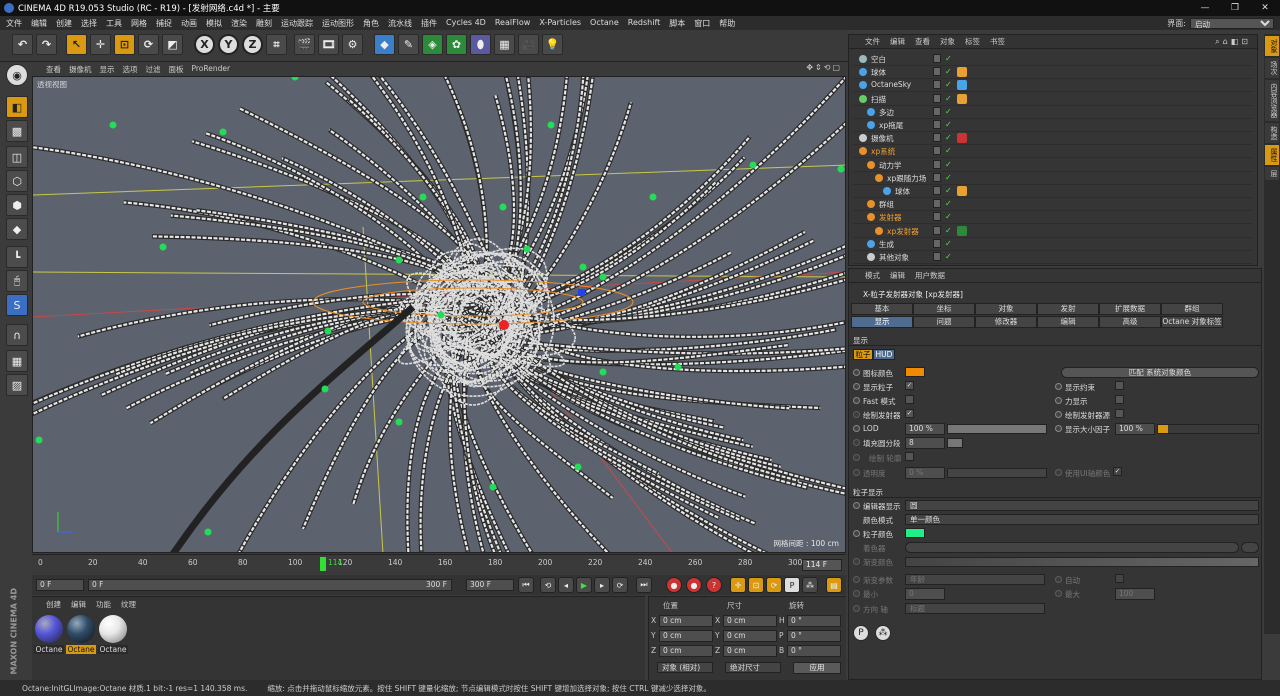  Describe the element at coordinates (861, 633) in the screenshot. I see `python-icon: P` at that location.